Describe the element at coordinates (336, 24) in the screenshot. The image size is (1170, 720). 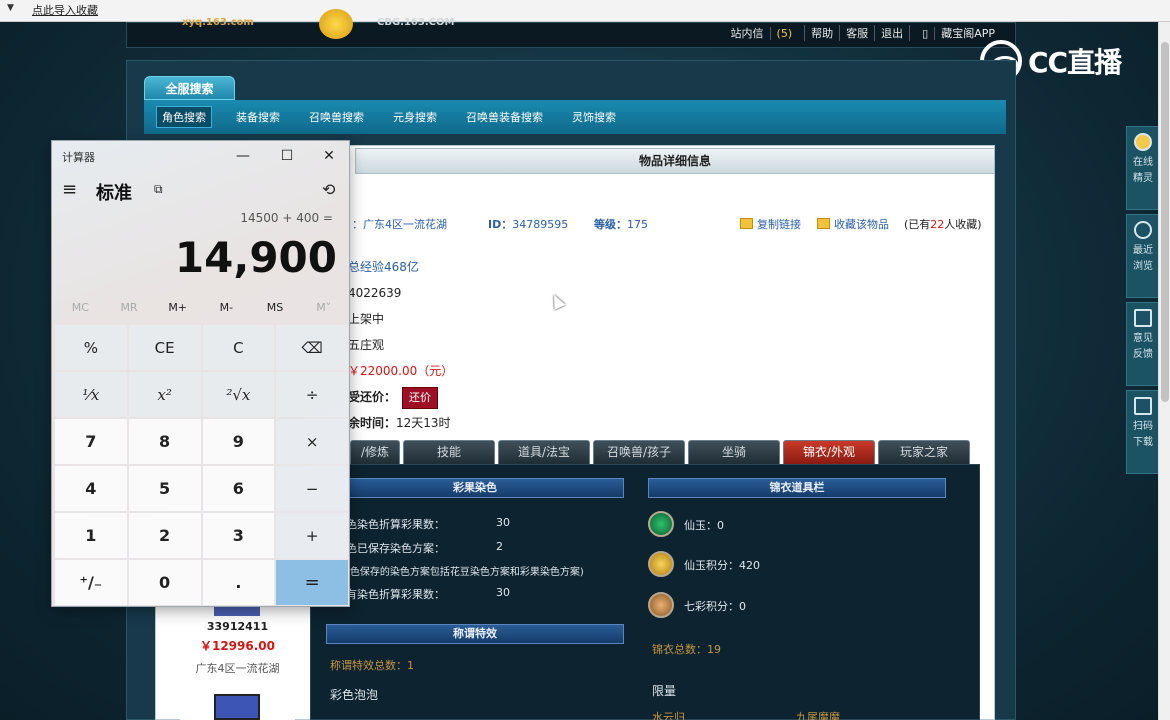
I see `logo-emblem-icon` at that location.